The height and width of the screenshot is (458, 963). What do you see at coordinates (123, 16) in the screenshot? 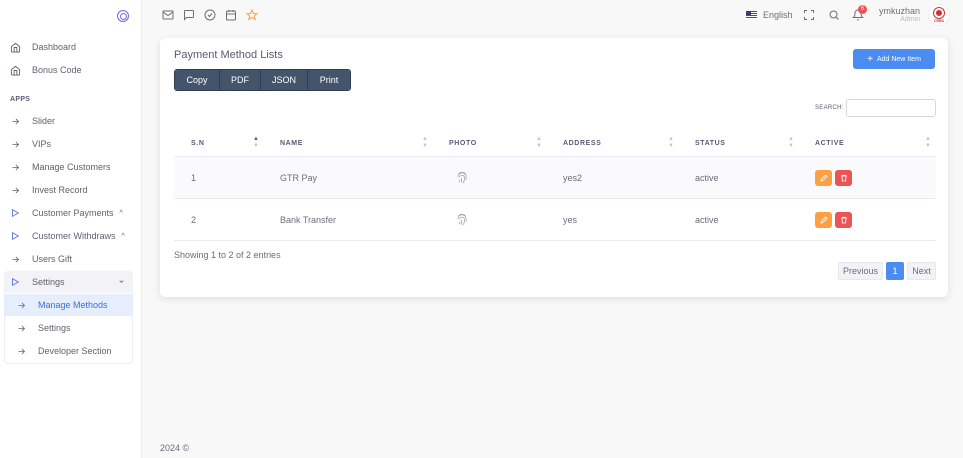
I see `collapse-toggle-icon` at bounding box center [123, 16].